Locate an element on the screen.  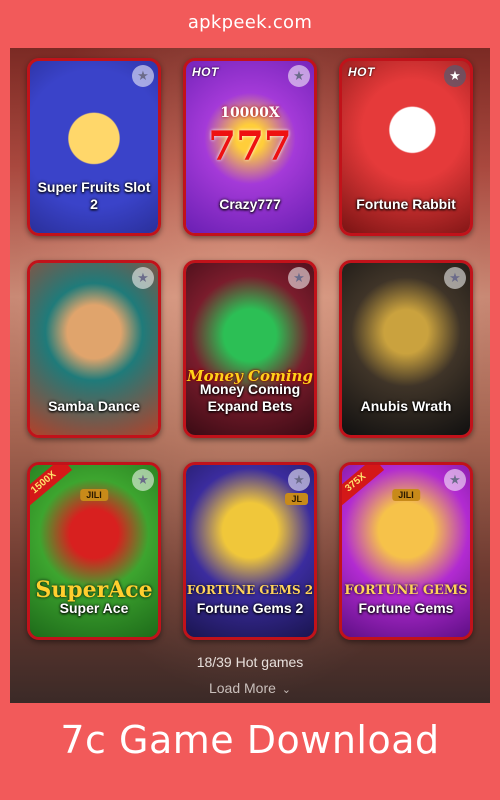
game-title: Fortune Rabbit is located at coordinates (406, 204).